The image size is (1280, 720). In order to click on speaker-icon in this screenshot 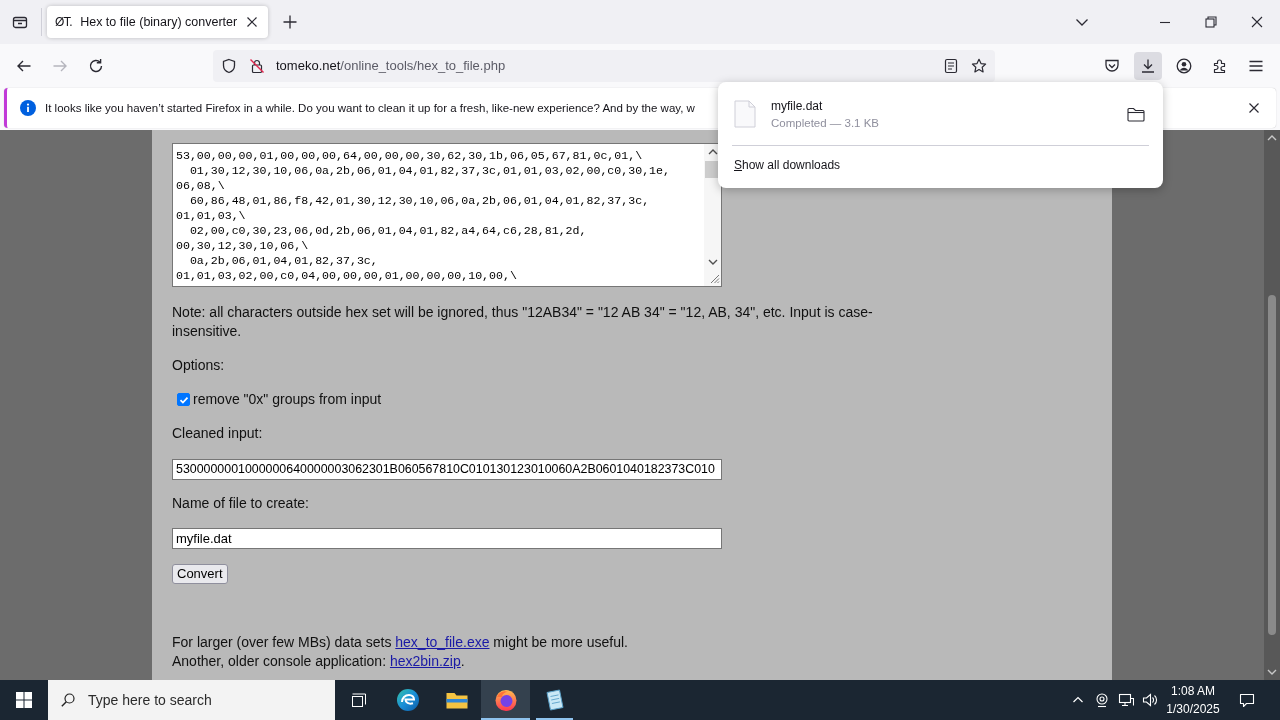, I will do `click(1150, 700)`.